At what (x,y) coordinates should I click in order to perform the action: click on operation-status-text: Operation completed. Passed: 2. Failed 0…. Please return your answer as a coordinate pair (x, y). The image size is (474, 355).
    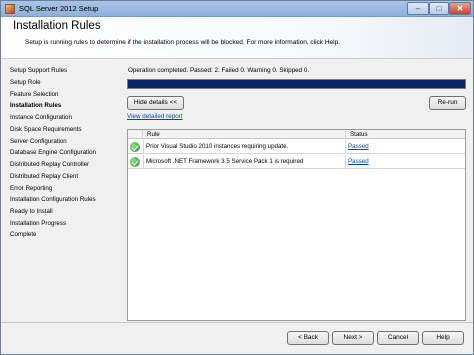
    Looking at the image, I should click on (219, 70).